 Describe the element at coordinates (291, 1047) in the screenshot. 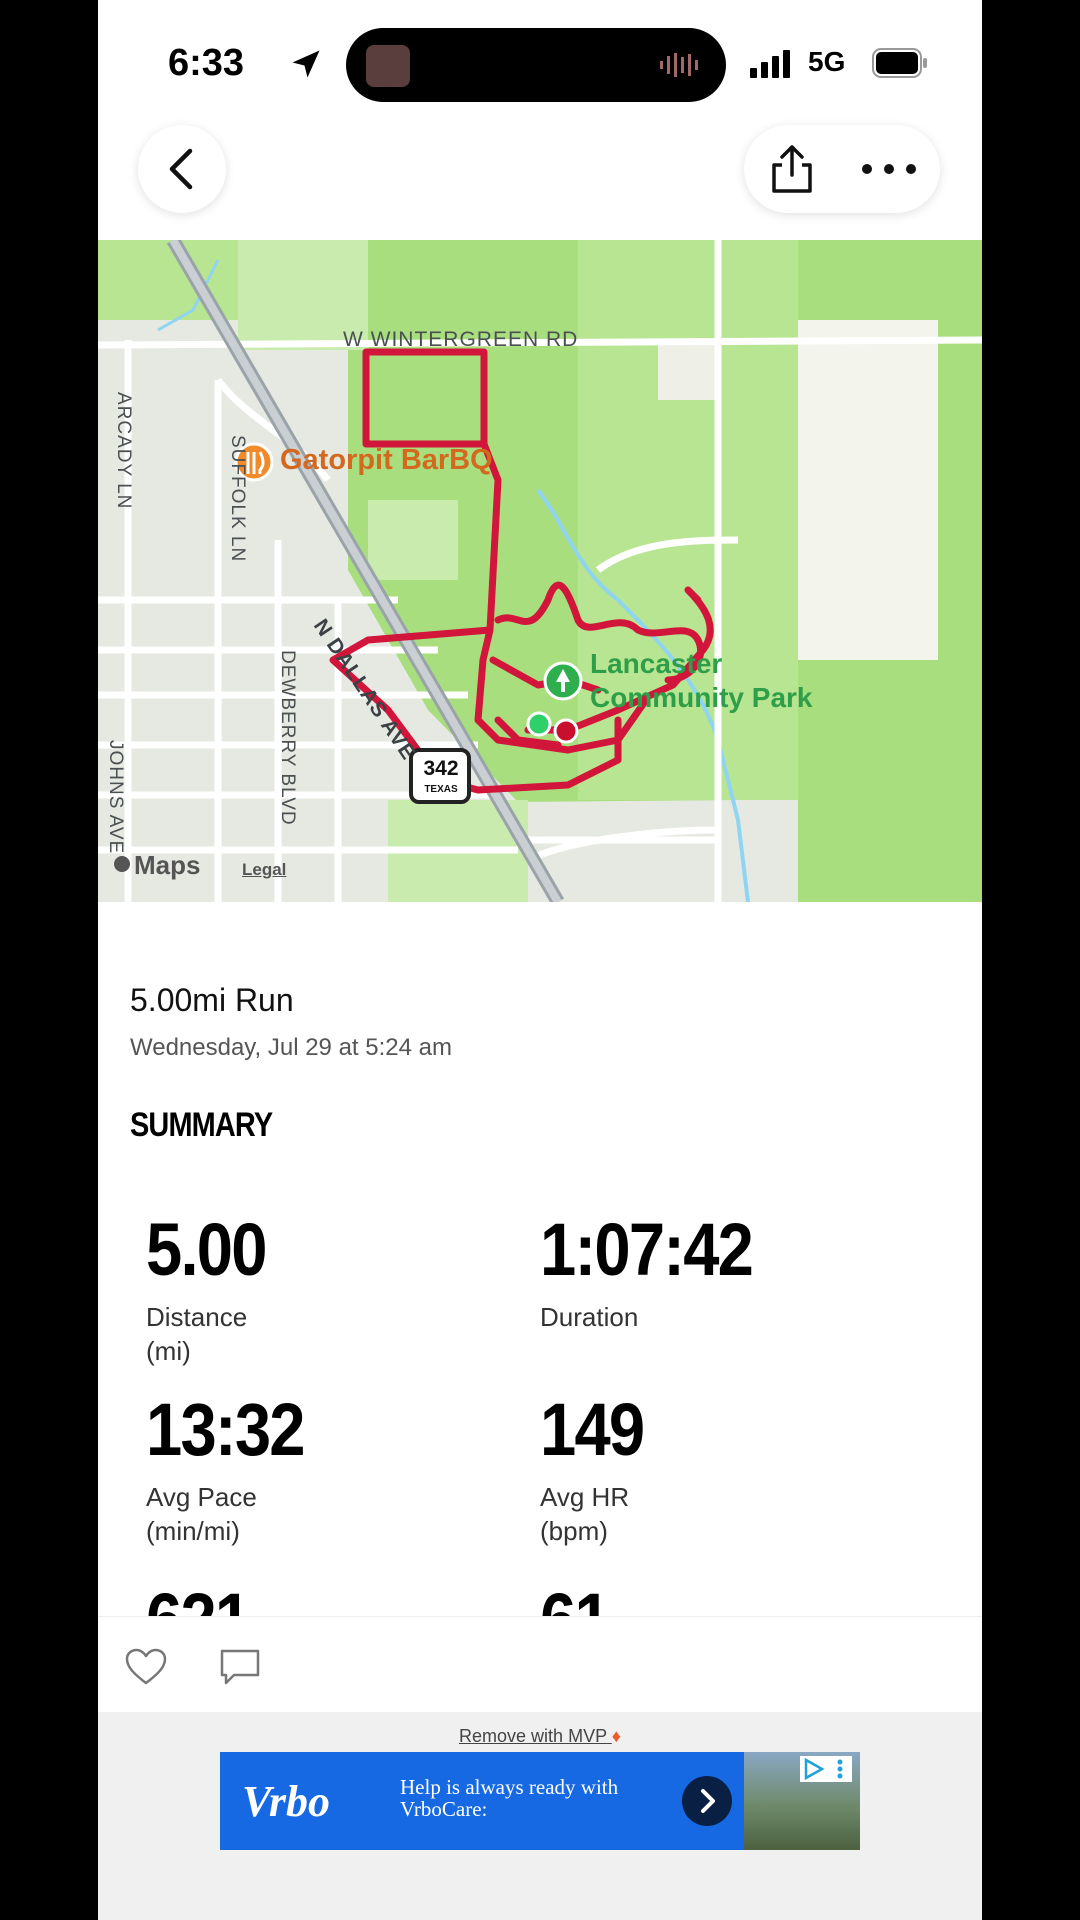

I see `activity-date: Wednesday, Jul 29 at 5:24 am` at that location.